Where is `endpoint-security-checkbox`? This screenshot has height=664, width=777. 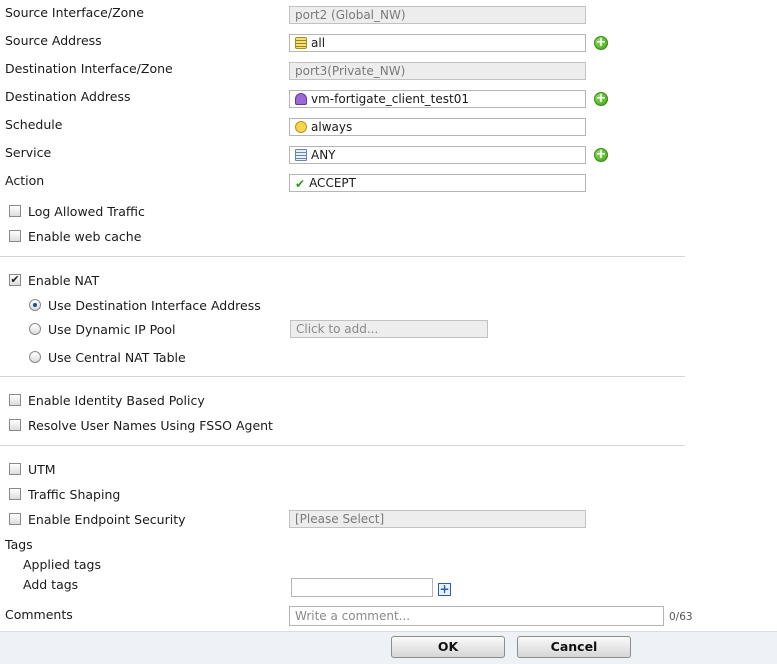 endpoint-security-checkbox is located at coordinates (15, 519).